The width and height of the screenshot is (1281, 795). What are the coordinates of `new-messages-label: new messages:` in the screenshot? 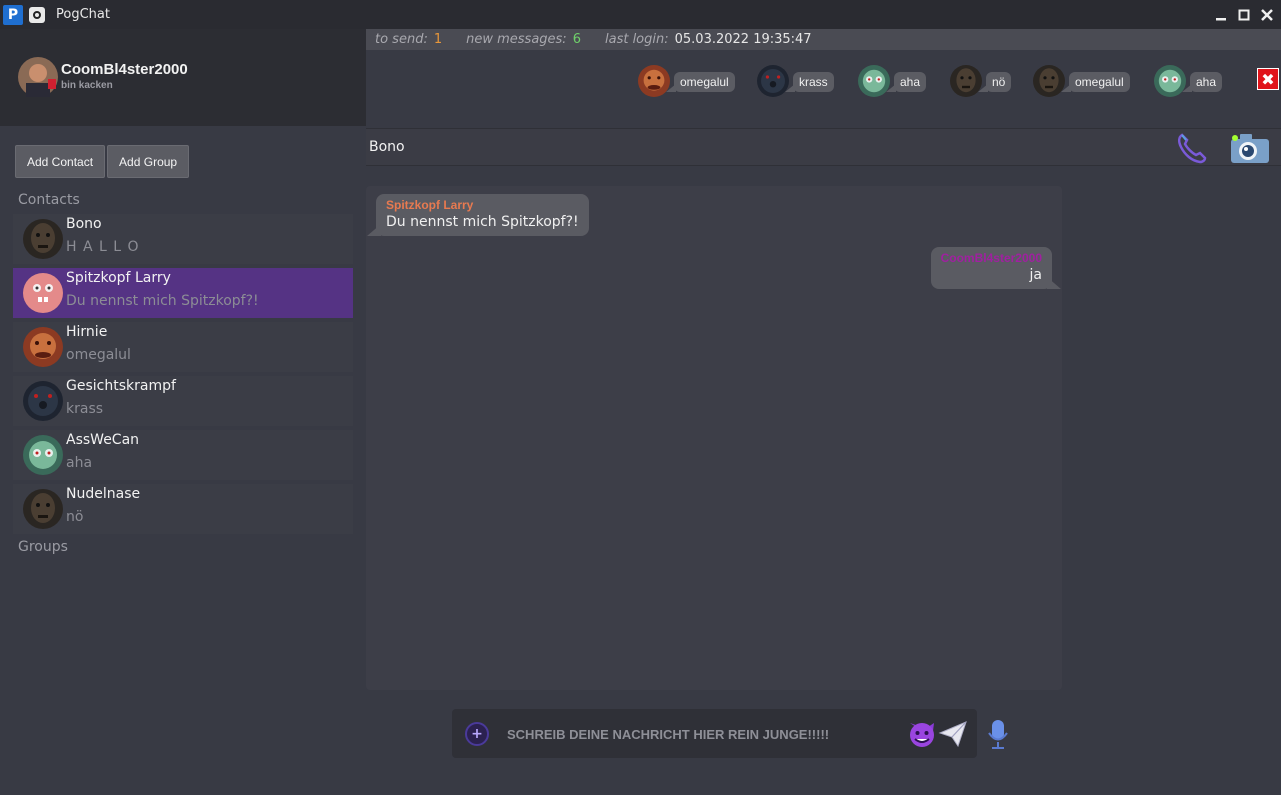 It's located at (516, 39).